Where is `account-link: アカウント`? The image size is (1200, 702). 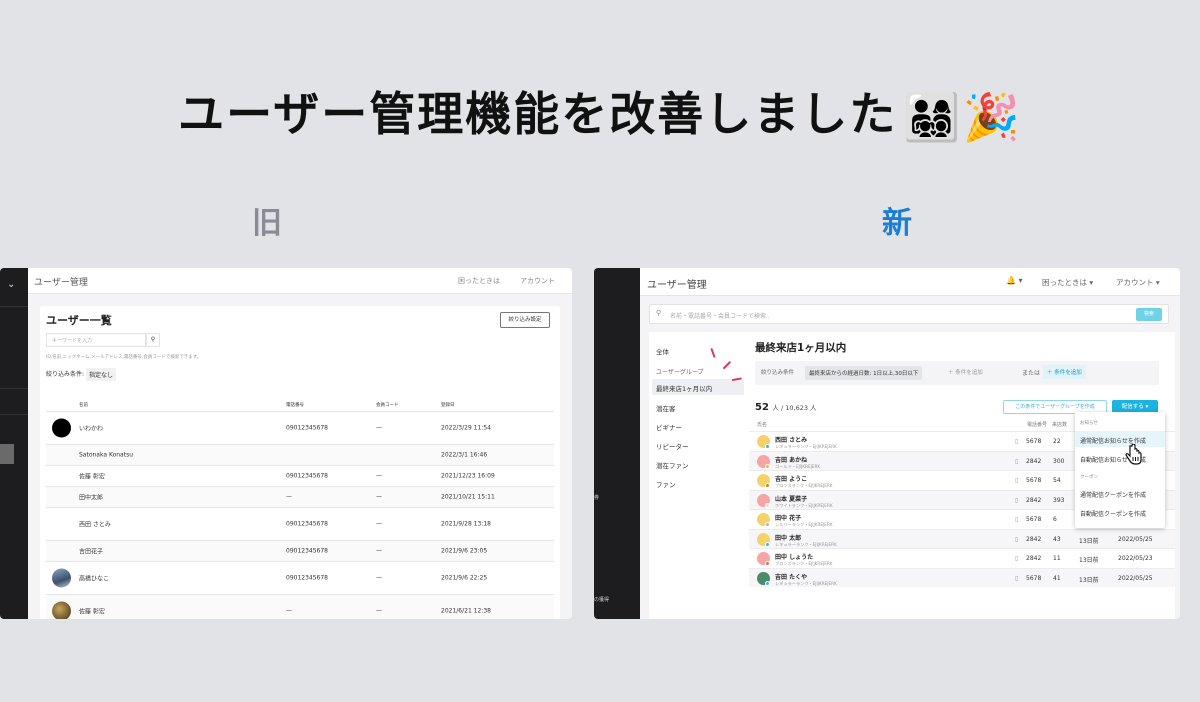 account-link: アカウント is located at coordinates (537, 281).